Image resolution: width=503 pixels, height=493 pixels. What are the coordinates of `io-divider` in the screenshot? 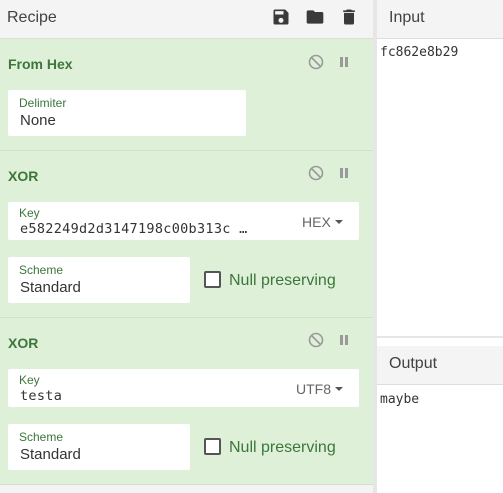 It's located at (440, 337).